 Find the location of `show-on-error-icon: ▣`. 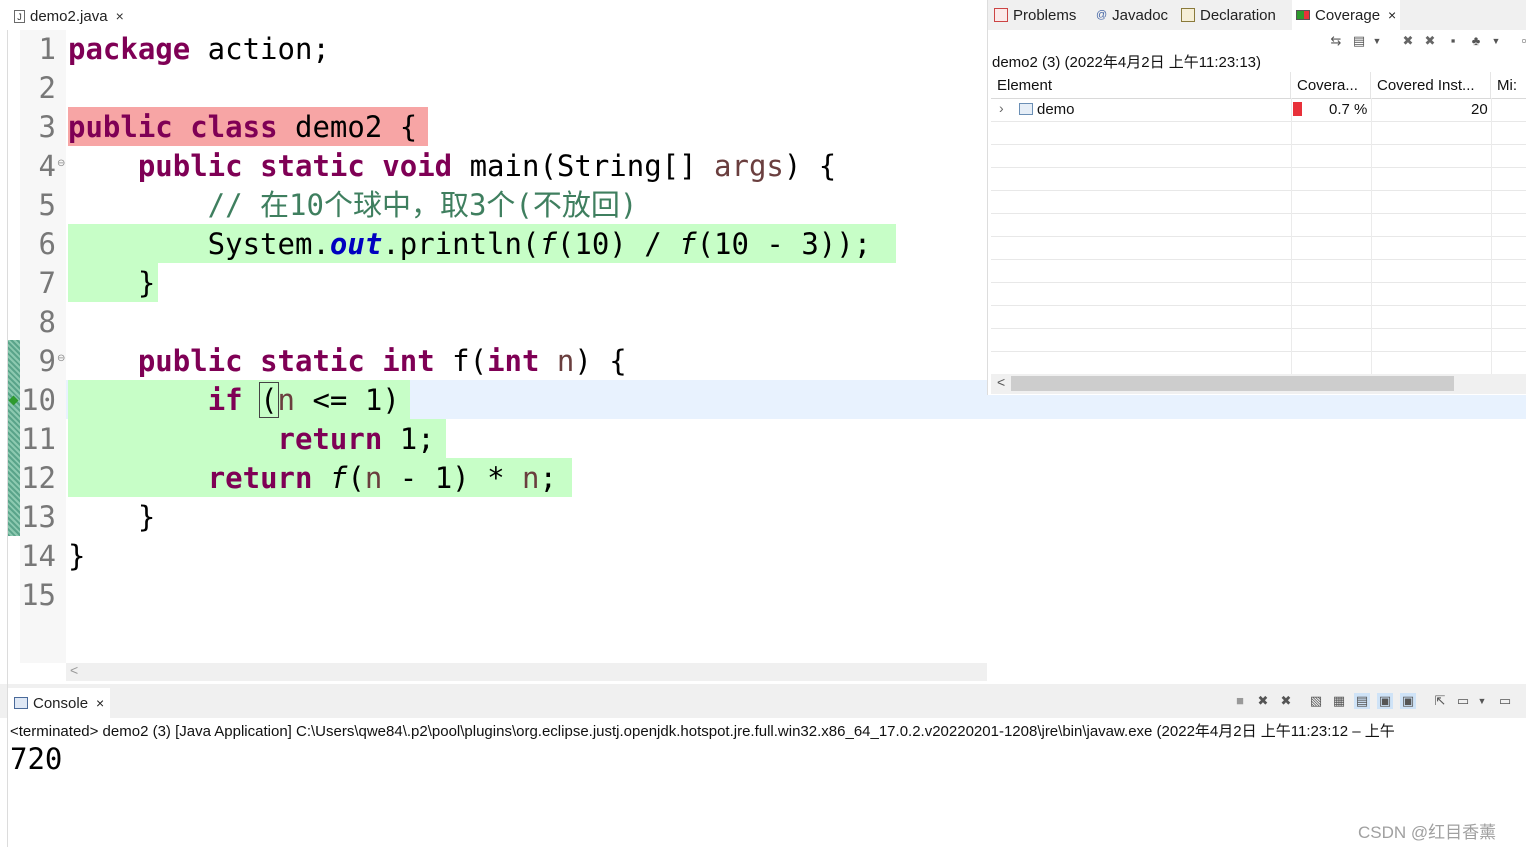

show-on-error-icon: ▣ is located at coordinates (1408, 701).